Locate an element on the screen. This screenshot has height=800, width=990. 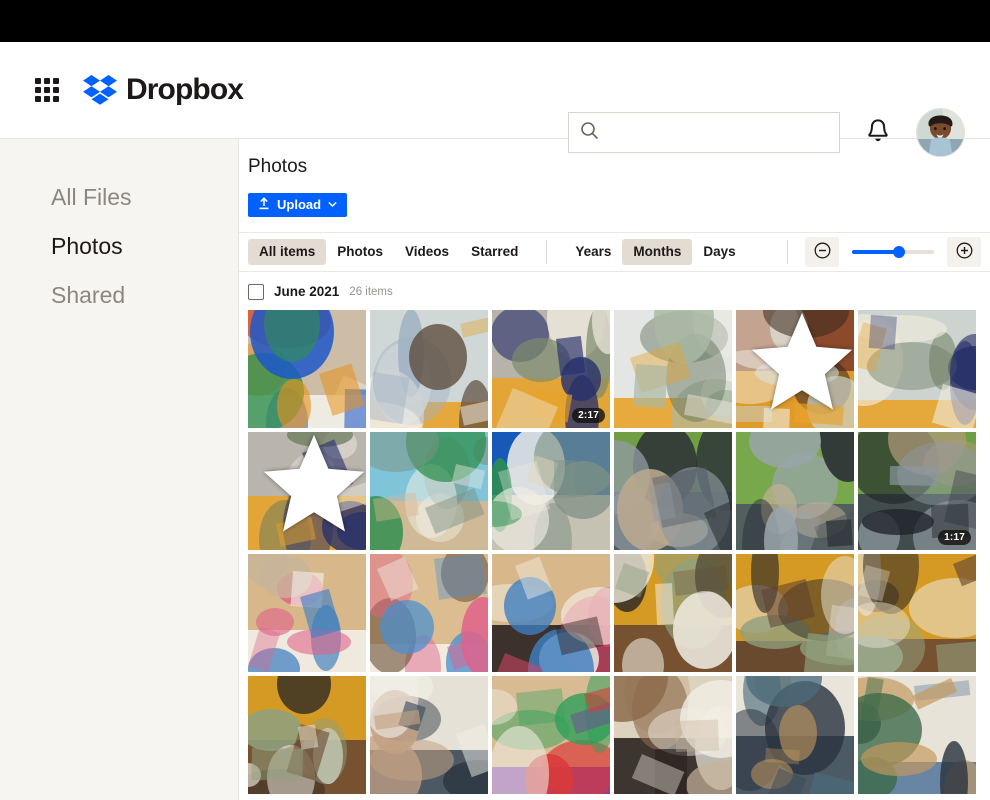
dropbox-wordmark: Dropbox is located at coordinates (185, 89).